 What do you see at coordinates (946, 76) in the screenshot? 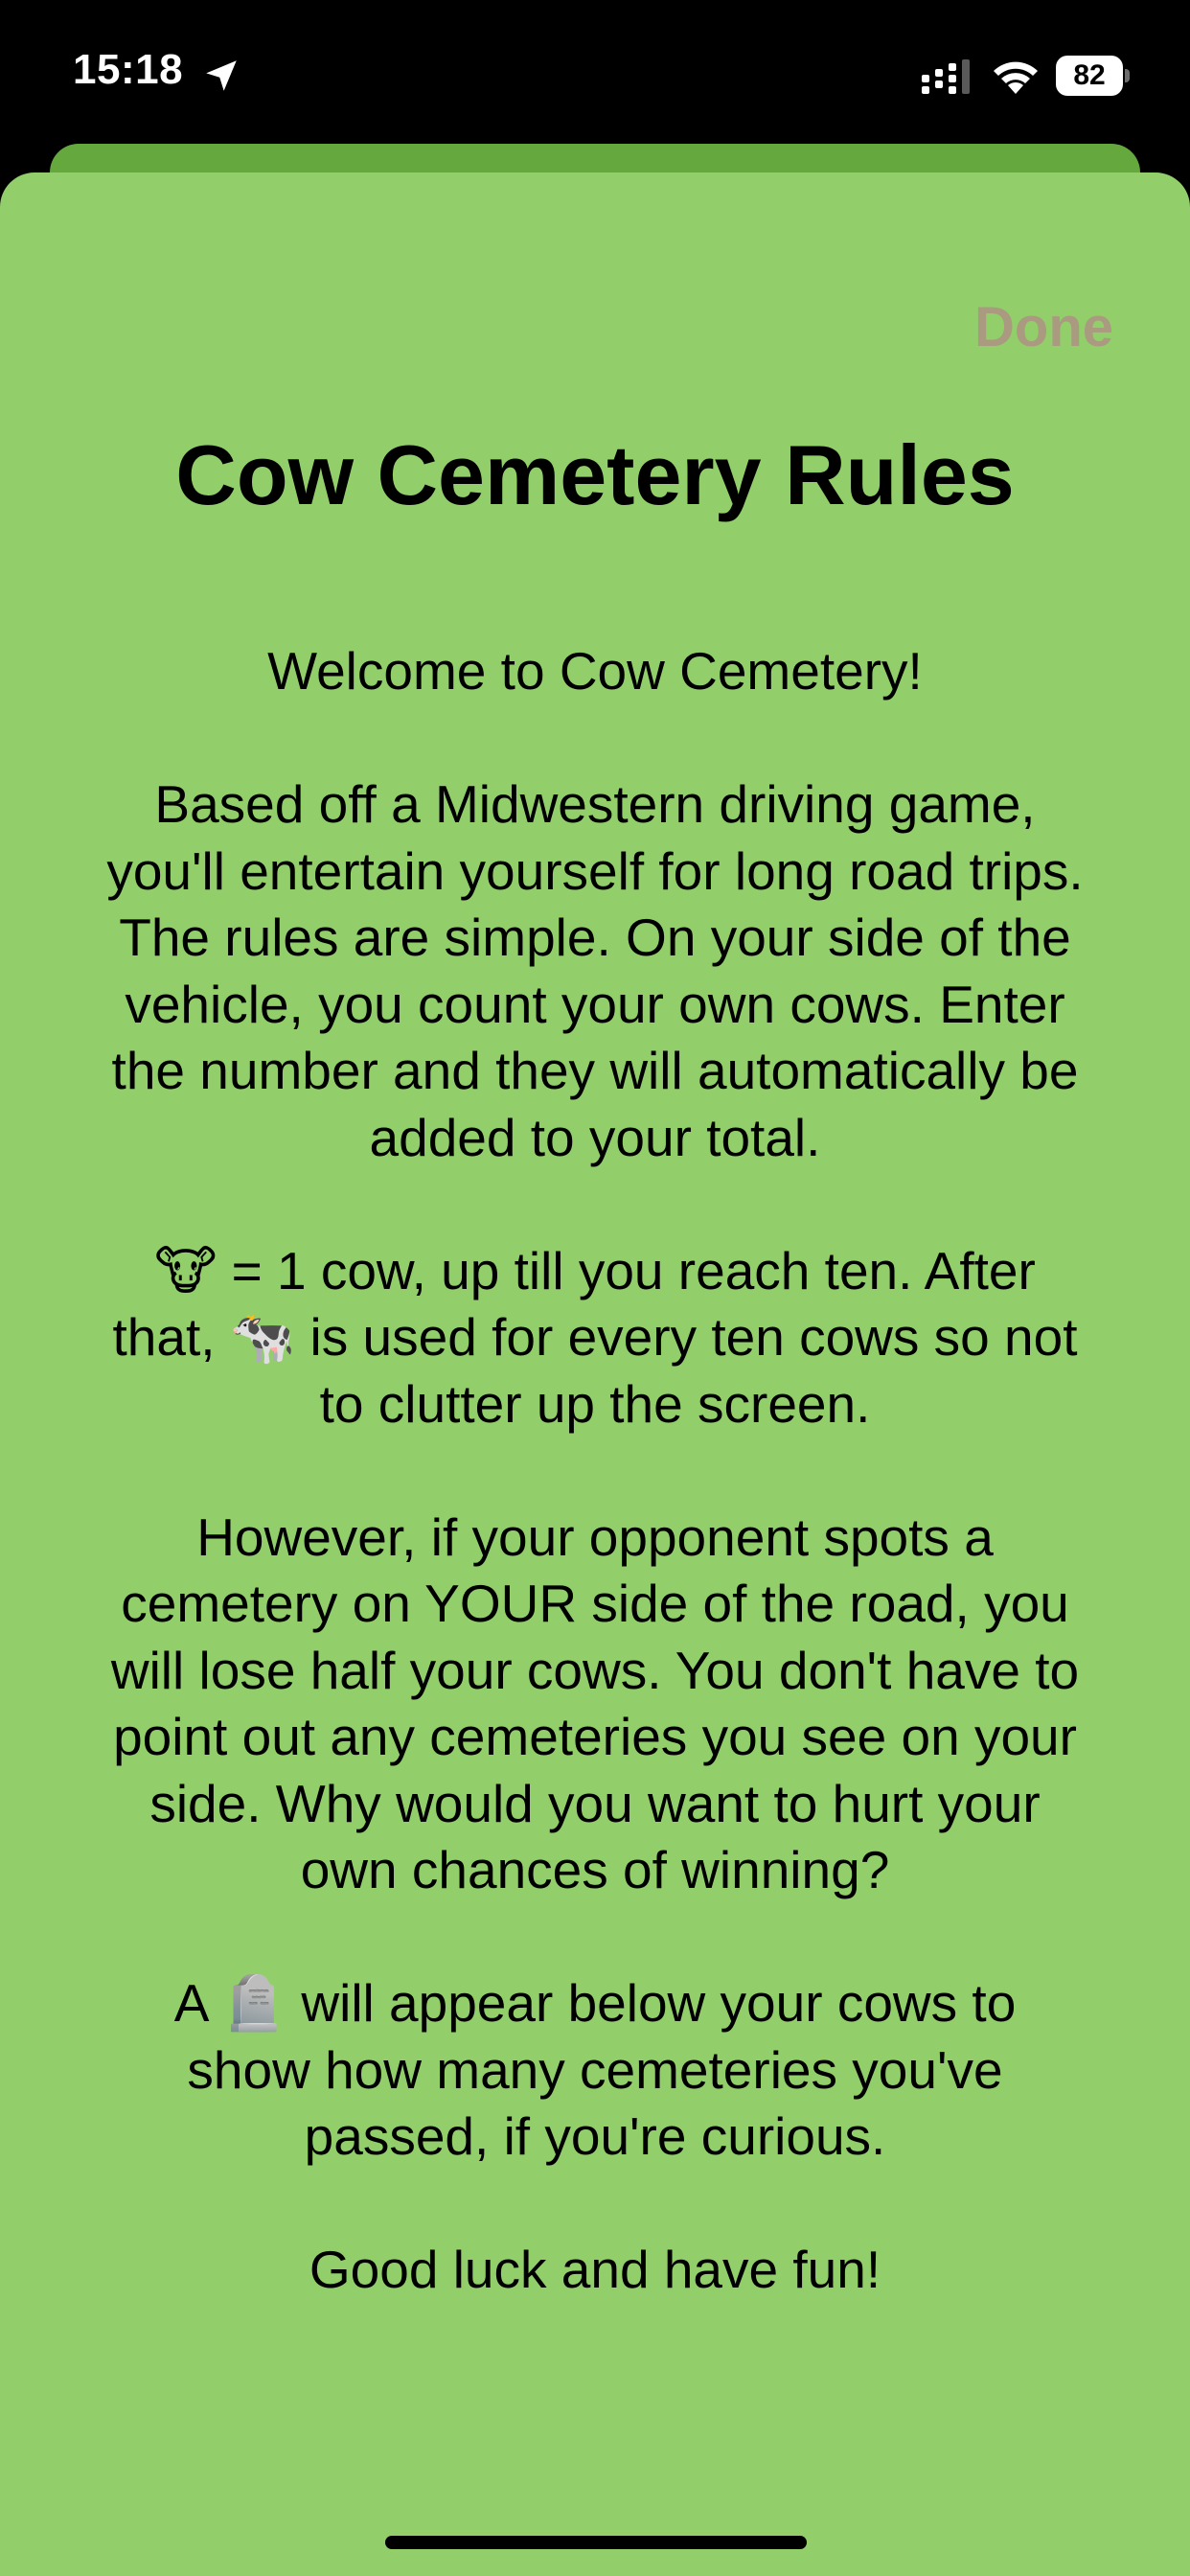
I see `signal-icon` at bounding box center [946, 76].